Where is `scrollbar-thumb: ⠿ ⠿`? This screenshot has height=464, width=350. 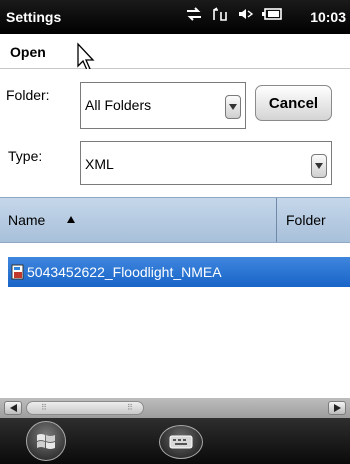
scrollbar-thumb: ⠿ ⠿ is located at coordinates (85, 408).